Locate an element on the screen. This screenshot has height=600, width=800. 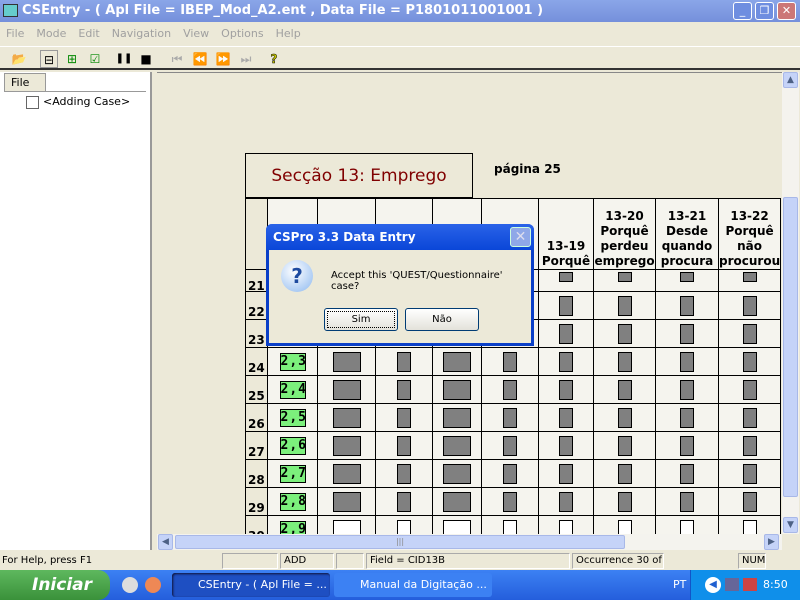
current-field-value: 2,9 is located at coordinates (292, 527).